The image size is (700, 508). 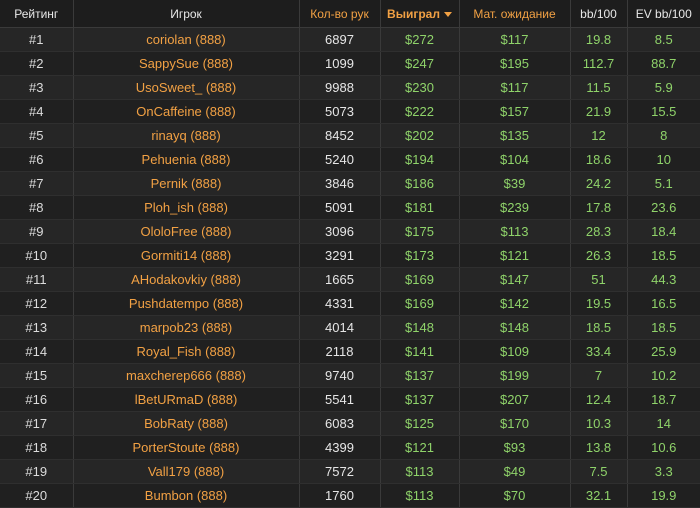 What do you see at coordinates (350, 447) in the screenshot?
I see `table-row: #18 PorterStoute (888) 4399 $121 $93 13.8 10.6` at bounding box center [350, 447].